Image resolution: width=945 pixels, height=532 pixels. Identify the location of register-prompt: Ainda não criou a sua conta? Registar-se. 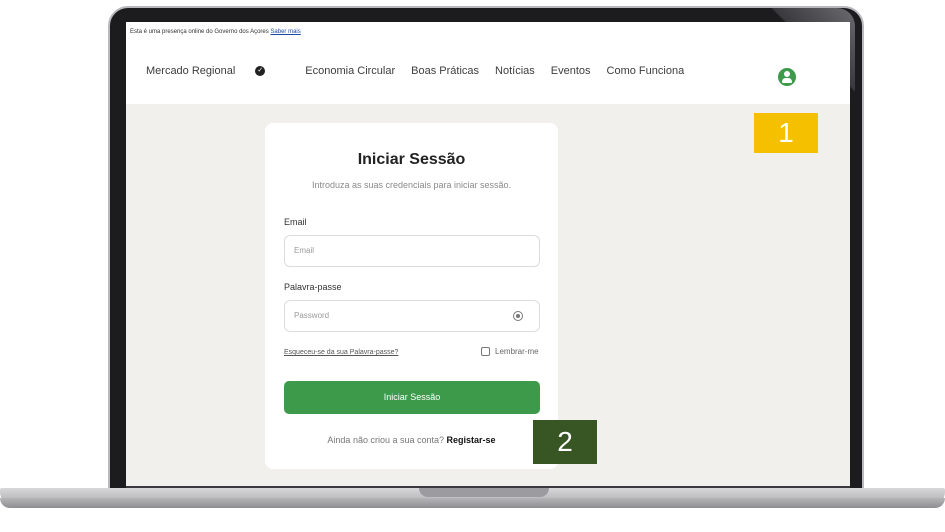
(411, 440).